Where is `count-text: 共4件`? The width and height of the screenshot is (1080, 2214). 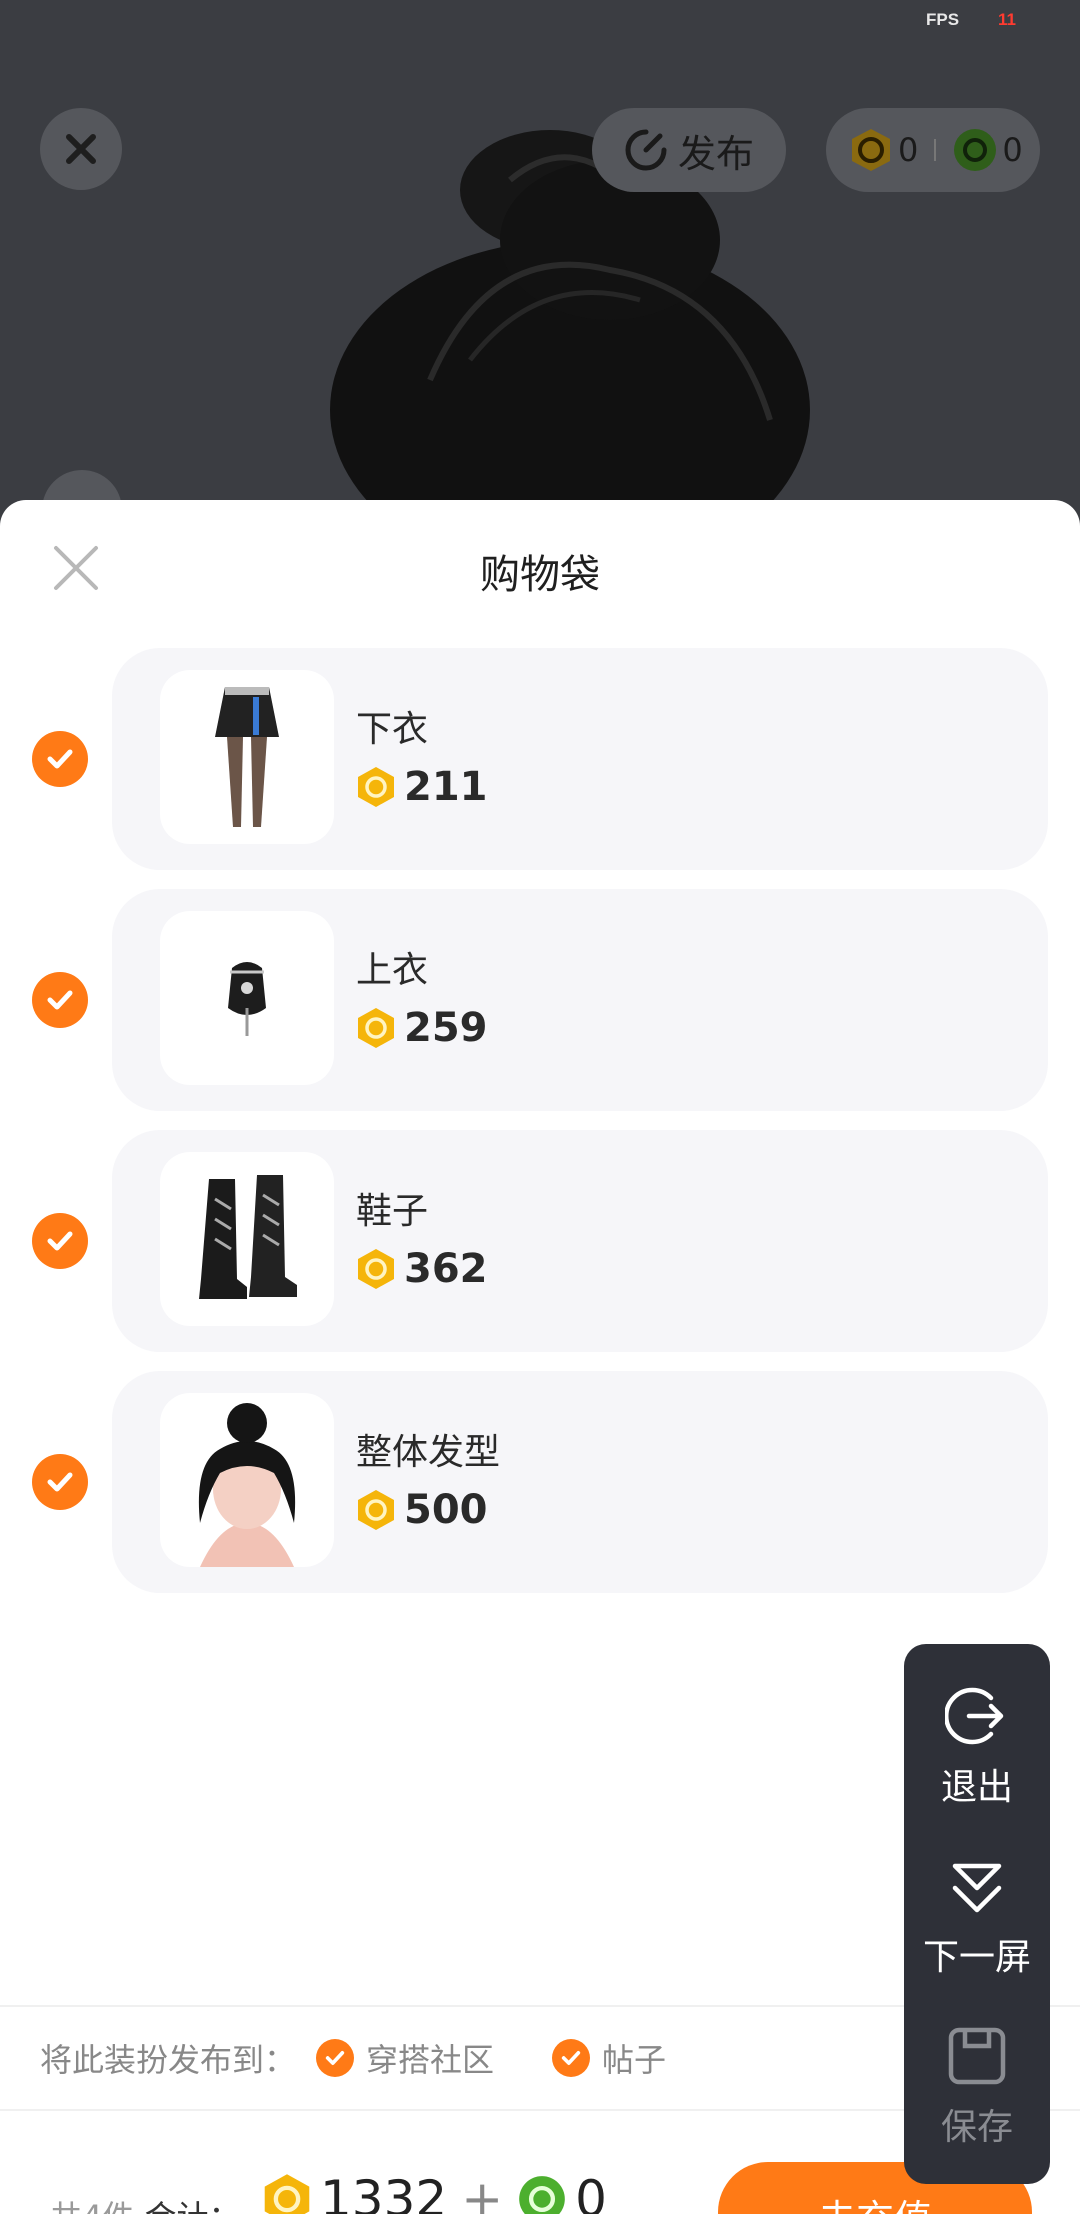
count-text: 共4件 is located at coordinates (92, 2206).